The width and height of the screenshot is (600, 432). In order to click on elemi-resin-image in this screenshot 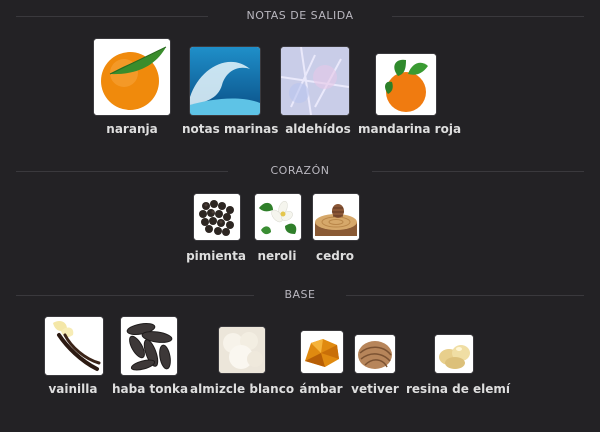, I will do `click(454, 354)`.